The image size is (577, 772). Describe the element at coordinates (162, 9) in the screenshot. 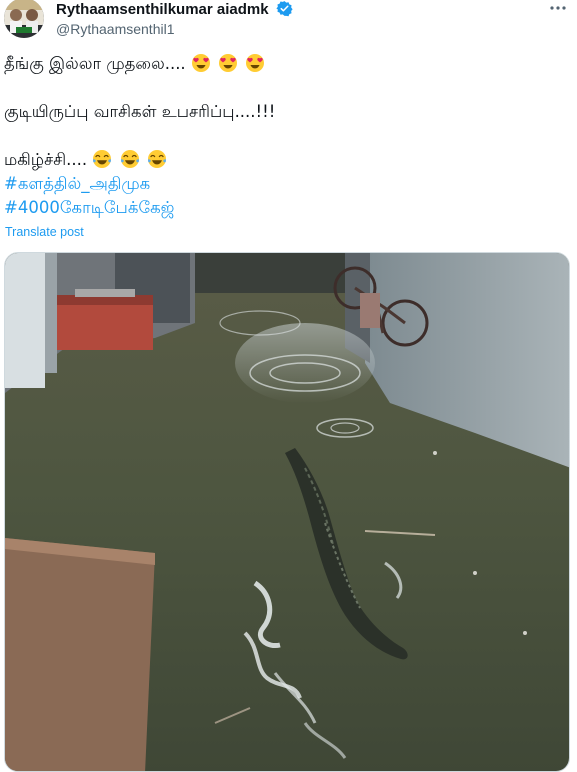

I see `display-name-text: Rythaamsenthilkumar aiadmk` at that location.